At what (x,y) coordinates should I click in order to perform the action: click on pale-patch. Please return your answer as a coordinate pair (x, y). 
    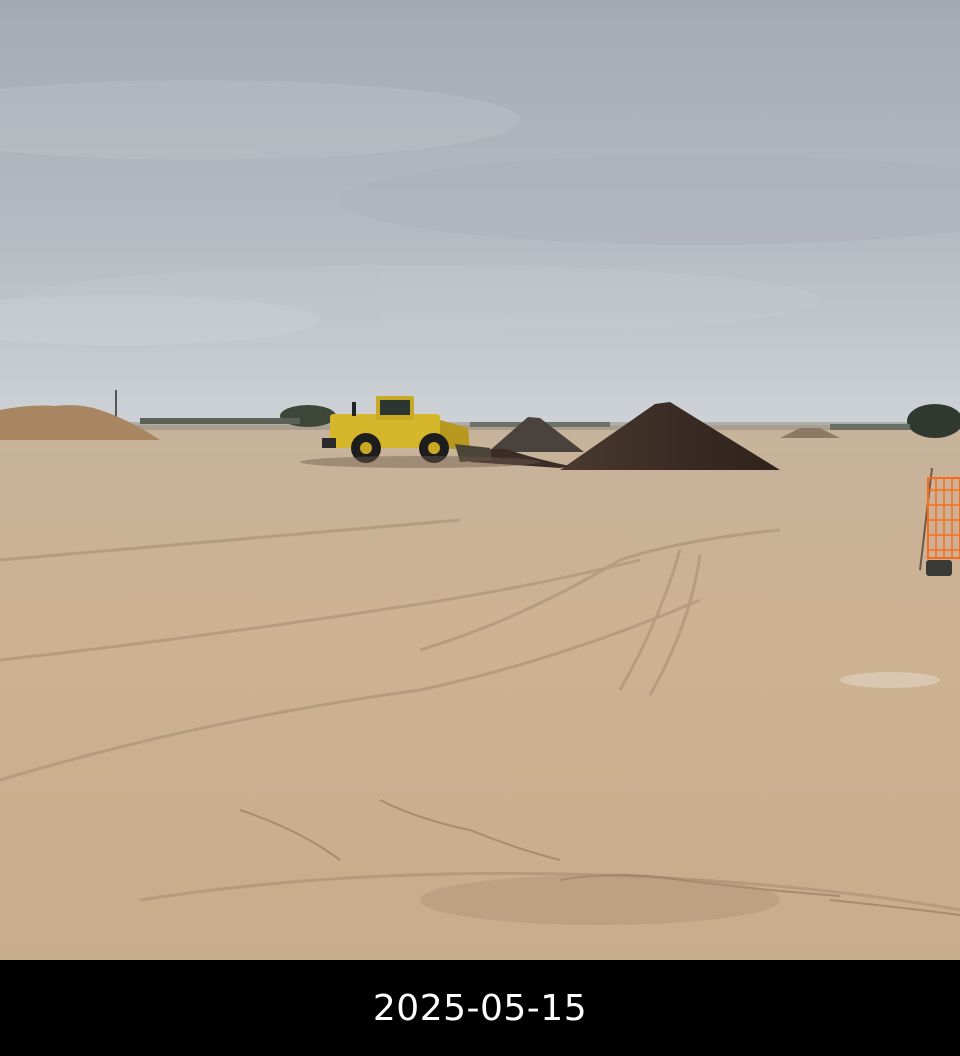
    Looking at the image, I should click on (890, 680).